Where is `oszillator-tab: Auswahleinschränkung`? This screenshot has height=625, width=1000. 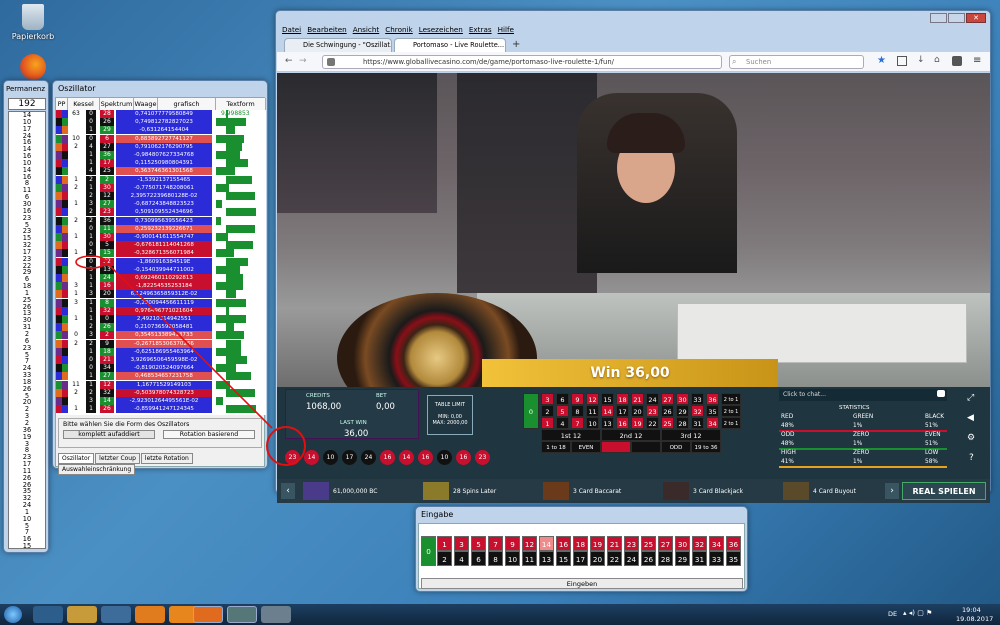 oszillator-tab: Auswahleinschränkung is located at coordinates (97, 469).